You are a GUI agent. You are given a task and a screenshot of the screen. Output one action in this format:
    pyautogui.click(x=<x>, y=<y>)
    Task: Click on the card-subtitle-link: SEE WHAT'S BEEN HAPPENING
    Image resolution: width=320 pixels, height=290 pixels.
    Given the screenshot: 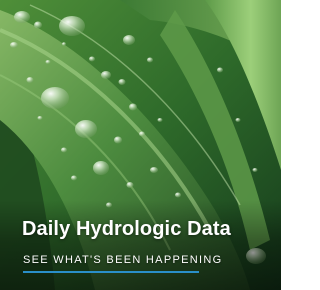 What is the action you would take?
    pyautogui.click(x=122, y=260)
    